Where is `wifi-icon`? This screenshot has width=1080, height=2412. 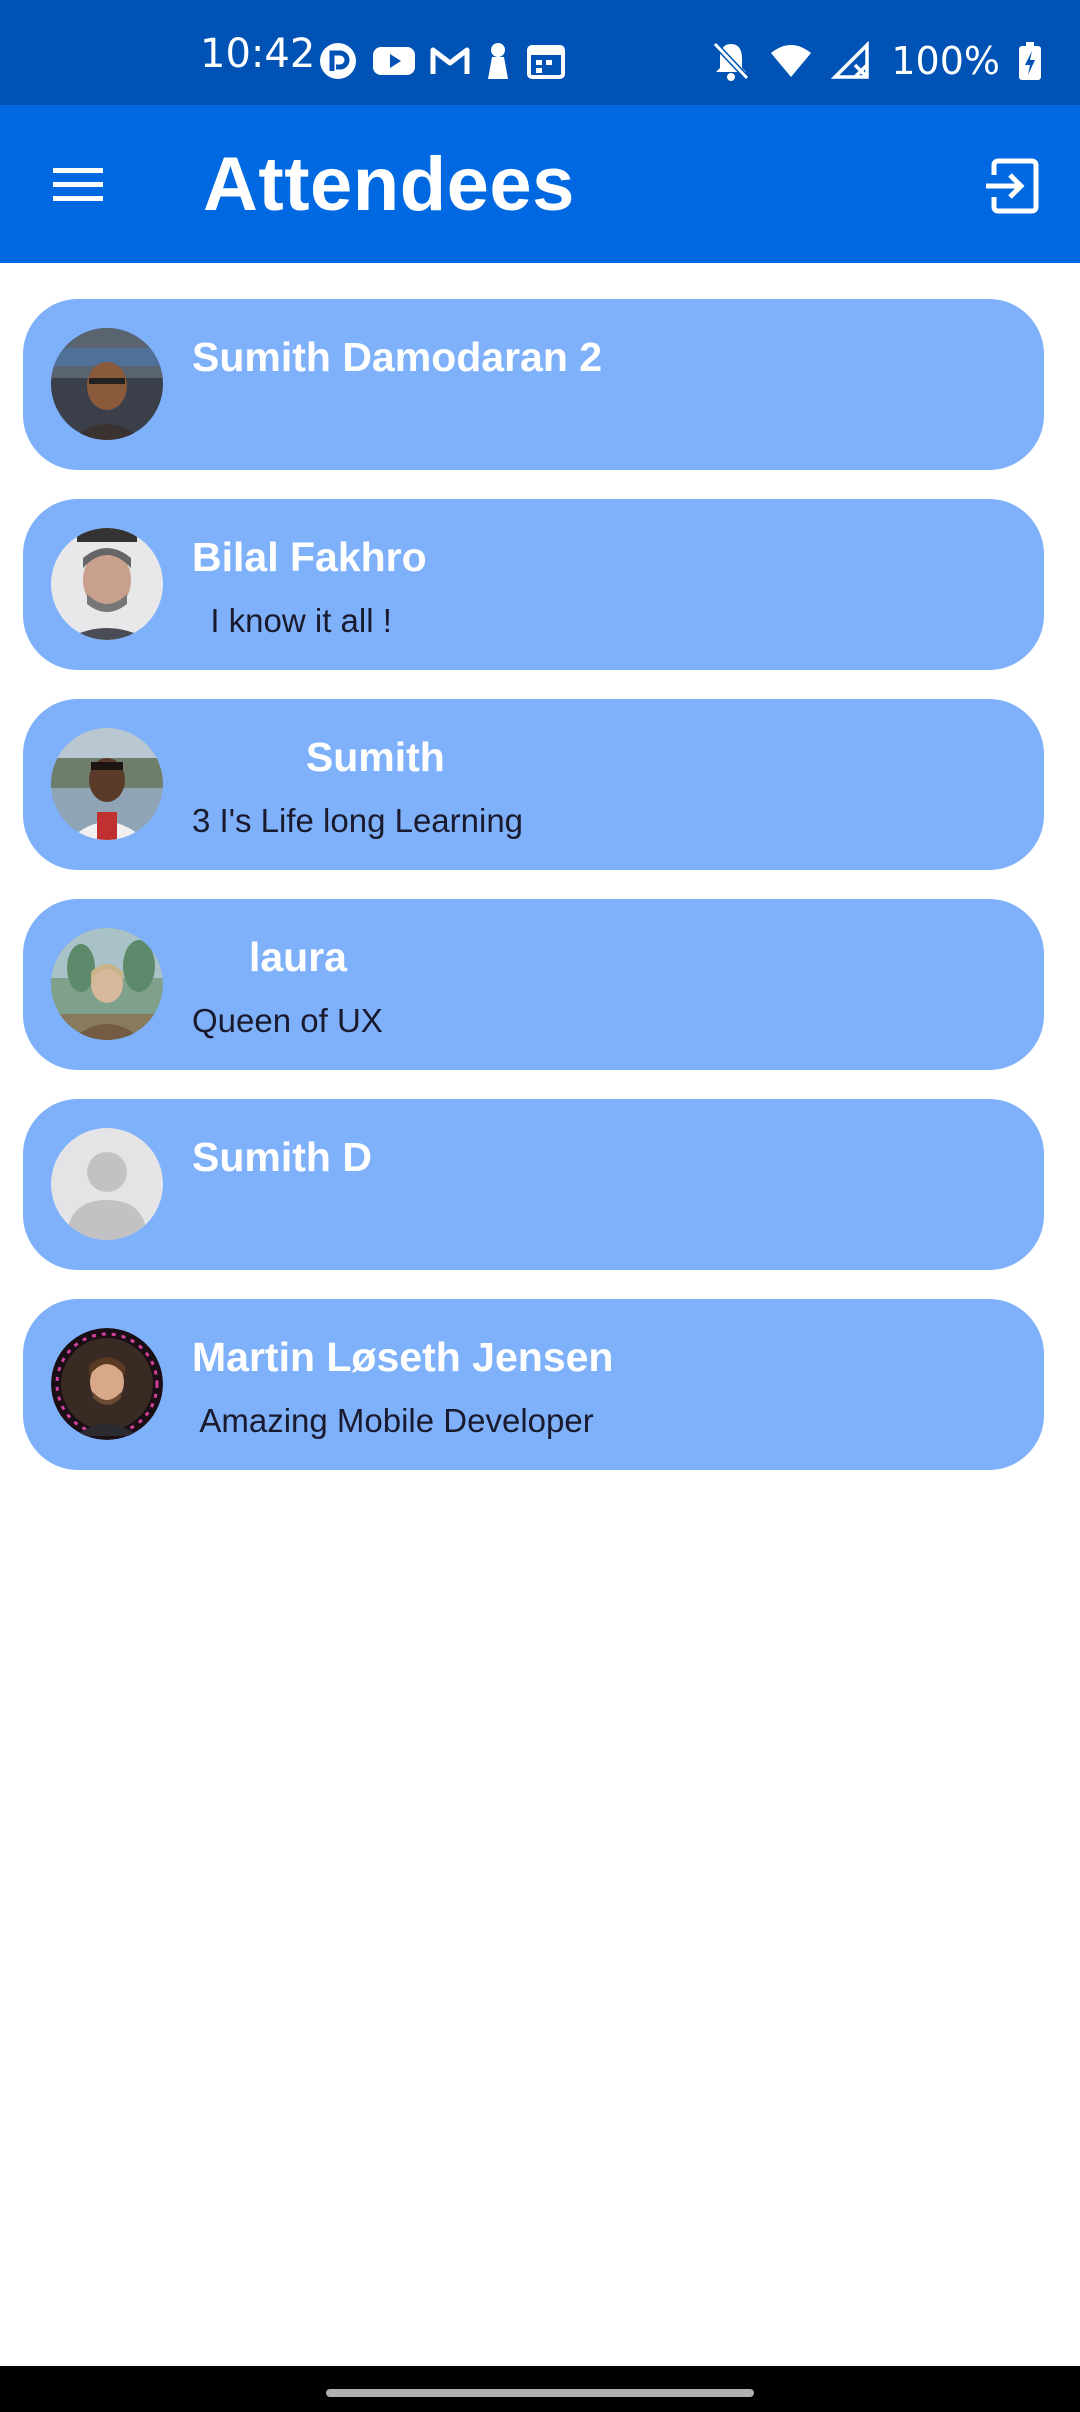 wifi-icon is located at coordinates (791, 61).